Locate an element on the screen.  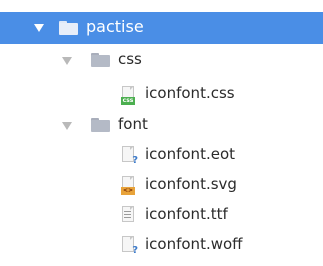
tree-node-label: iconfont.ttf is located at coordinates (186, 214).